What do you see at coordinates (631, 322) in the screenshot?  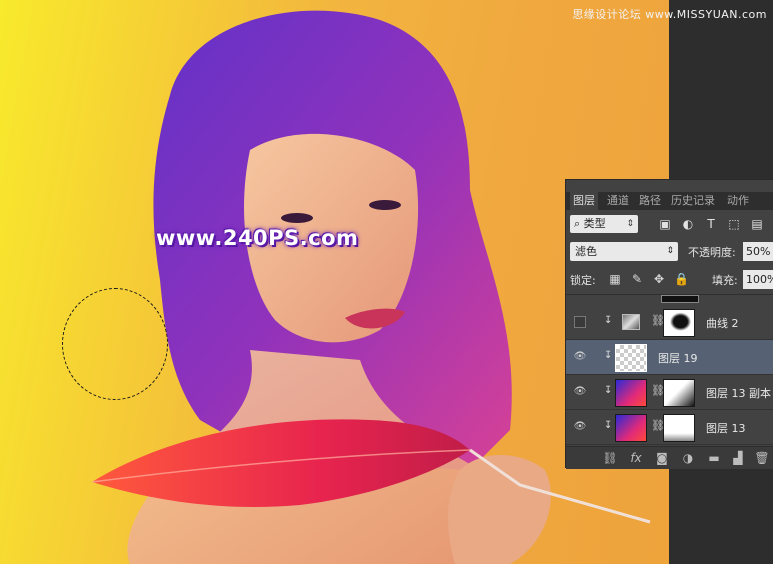 I see `curves-adjustment-icon` at bounding box center [631, 322].